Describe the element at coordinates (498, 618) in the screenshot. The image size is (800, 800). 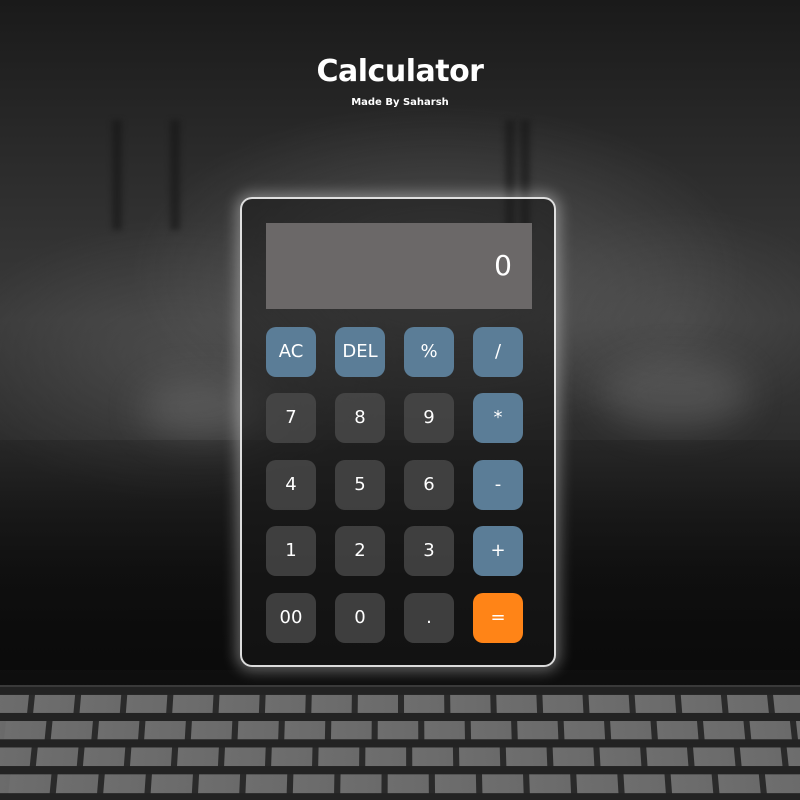
I see `equals-button: =` at that location.